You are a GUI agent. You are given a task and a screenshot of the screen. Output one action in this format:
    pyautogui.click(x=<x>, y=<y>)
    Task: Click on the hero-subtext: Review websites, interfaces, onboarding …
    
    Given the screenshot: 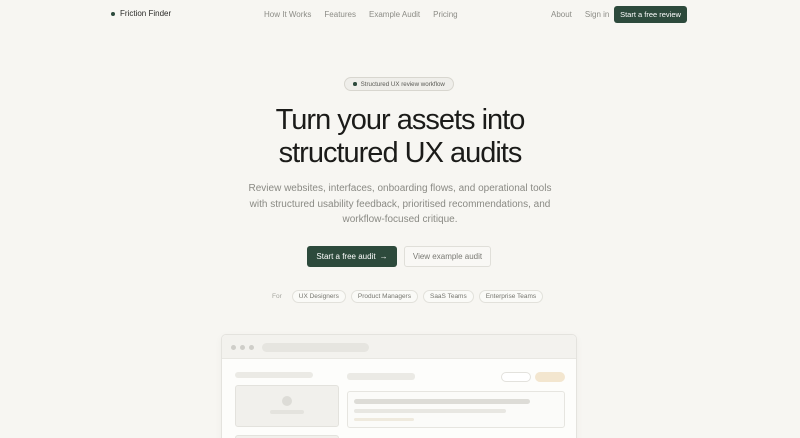 What is the action you would take?
    pyautogui.click(x=400, y=204)
    